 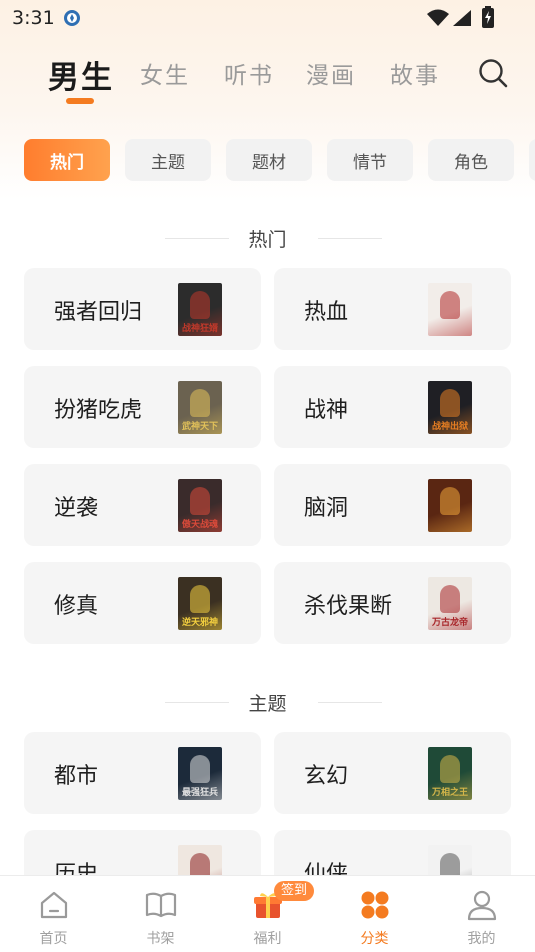 I want to click on tab-female: 女生, so click(x=165, y=73).